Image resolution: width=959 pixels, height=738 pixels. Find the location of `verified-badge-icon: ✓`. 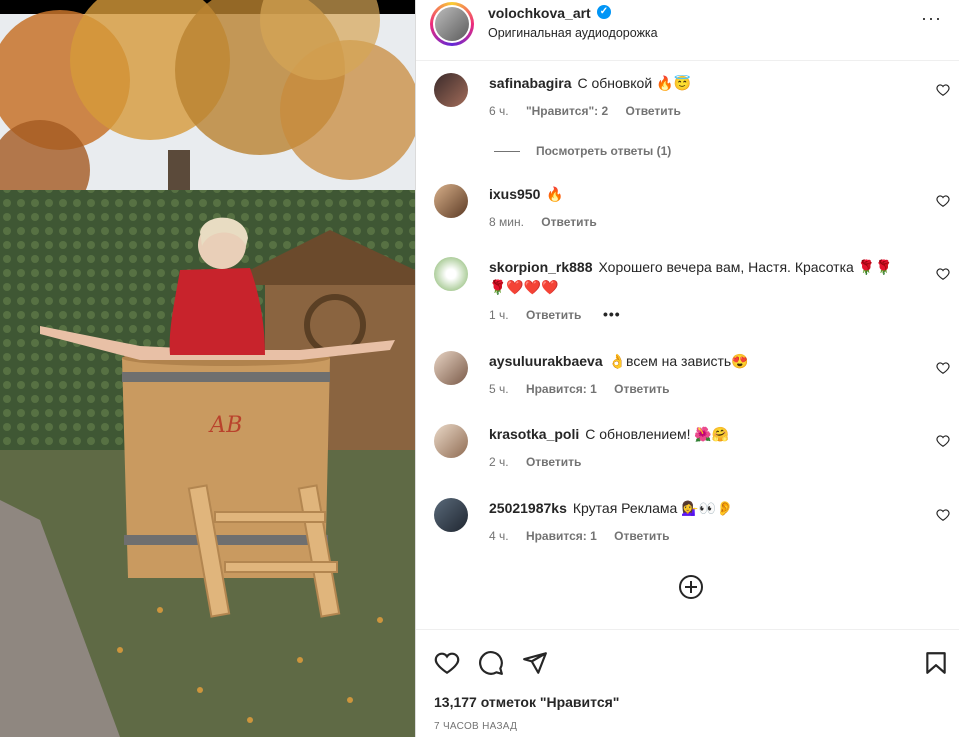

verified-badge-icon: ✓ is located at coordinates (604, 12).